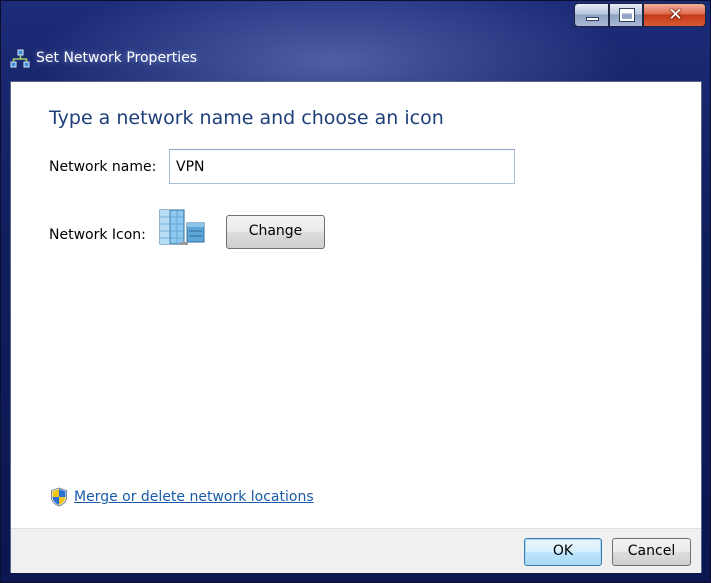 This screenshot has width=711, height=583. I want to click on network-globe-icon, so click(20, 59).